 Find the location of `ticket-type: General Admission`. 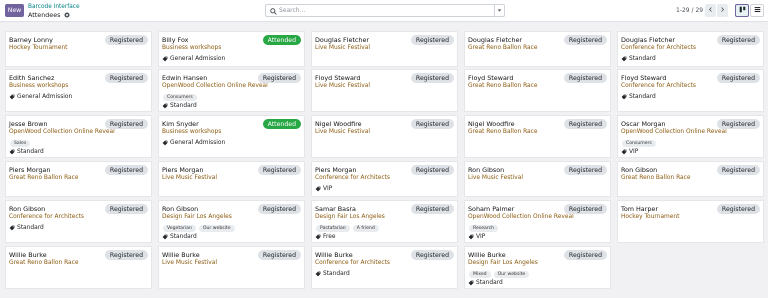

ticket-type: General Admission is located at coordinates (193, 143).